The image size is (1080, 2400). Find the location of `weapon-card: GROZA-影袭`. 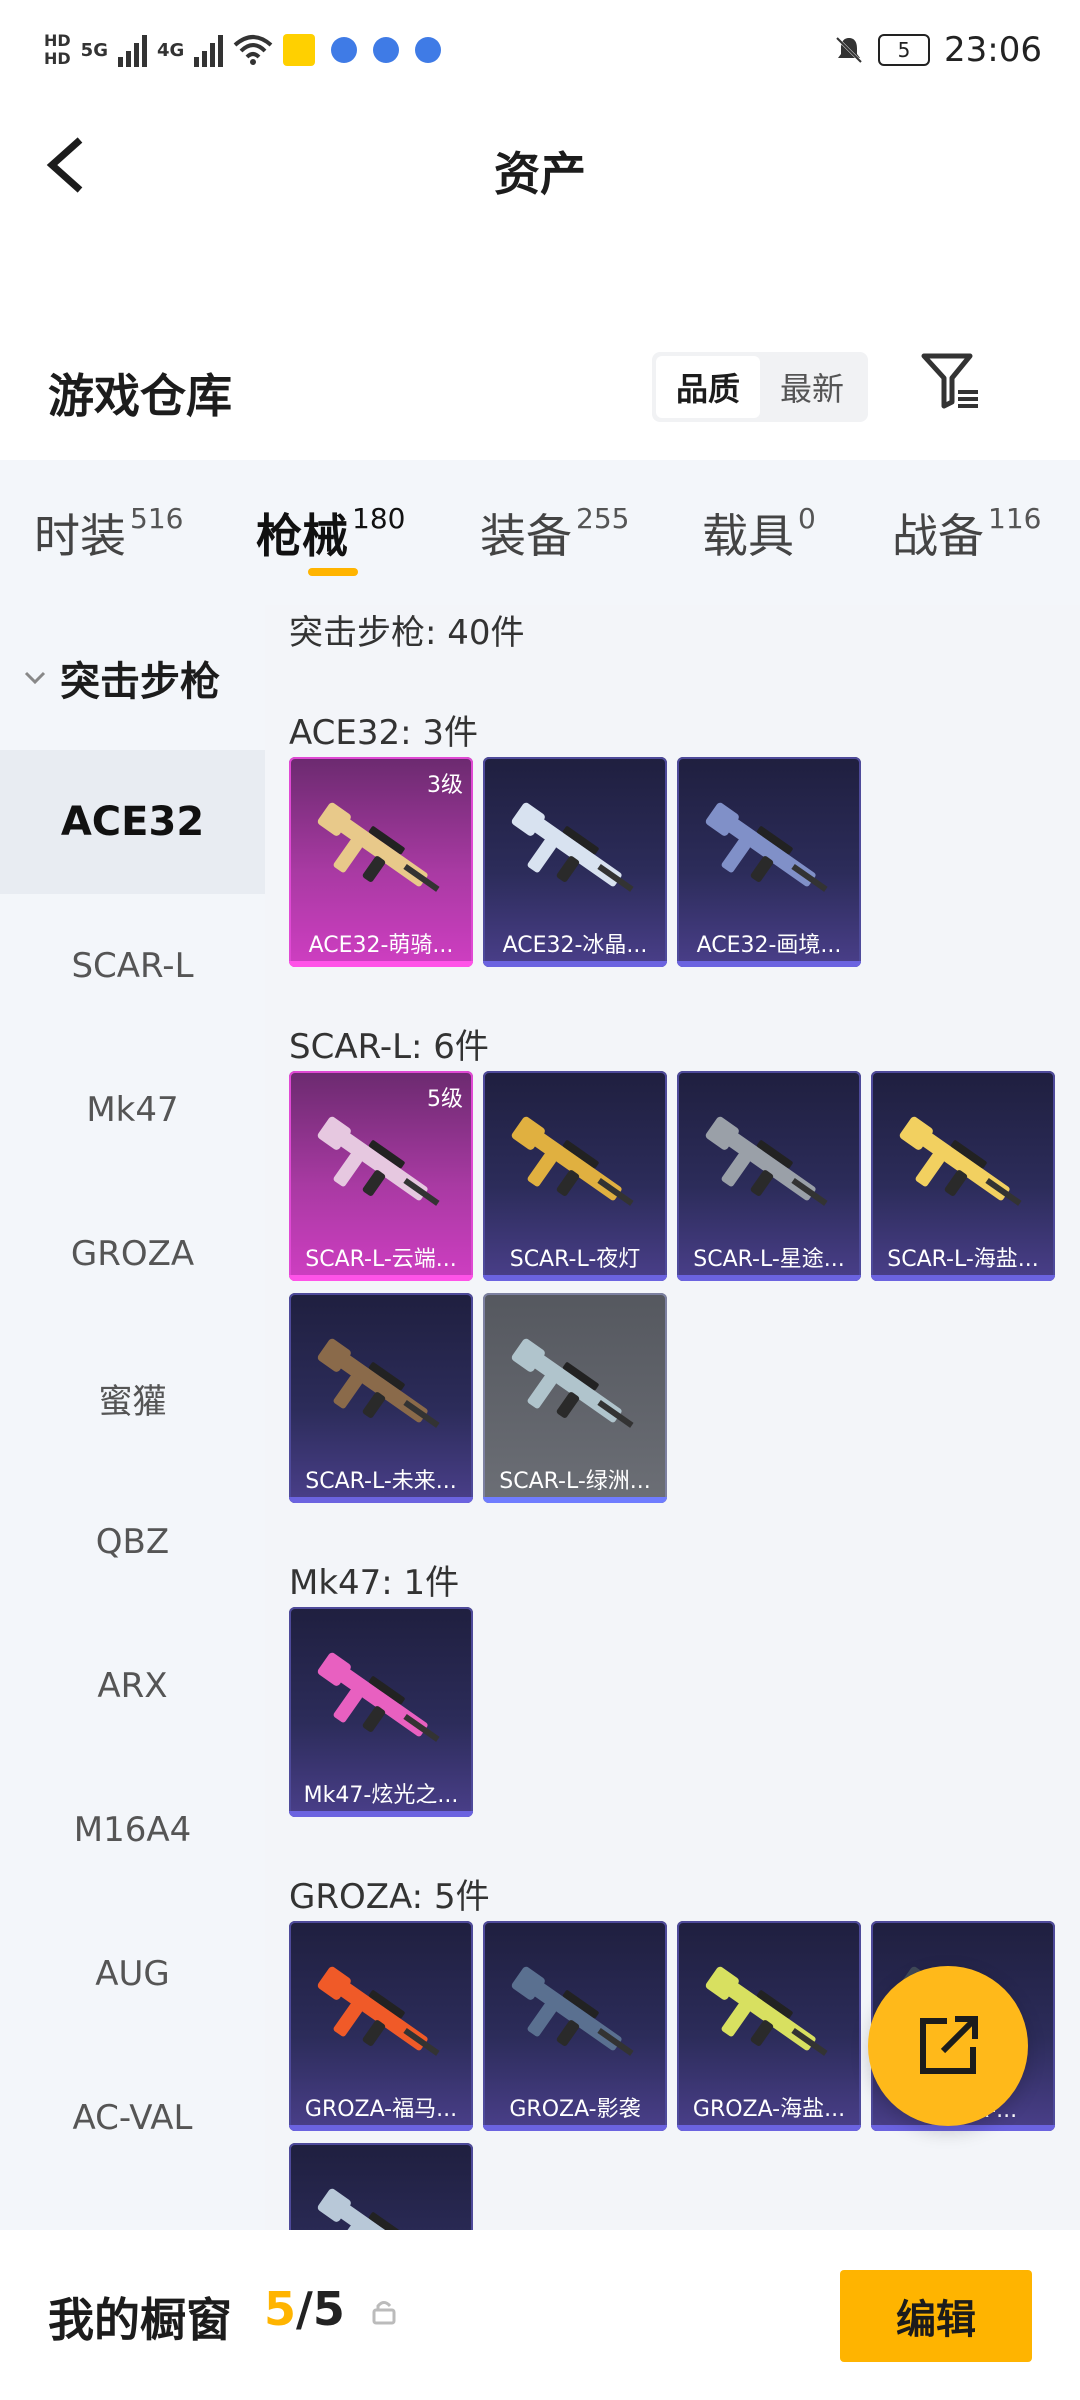

weapon-card: GROZA-影袭 is located at coordinates (575, 2026).